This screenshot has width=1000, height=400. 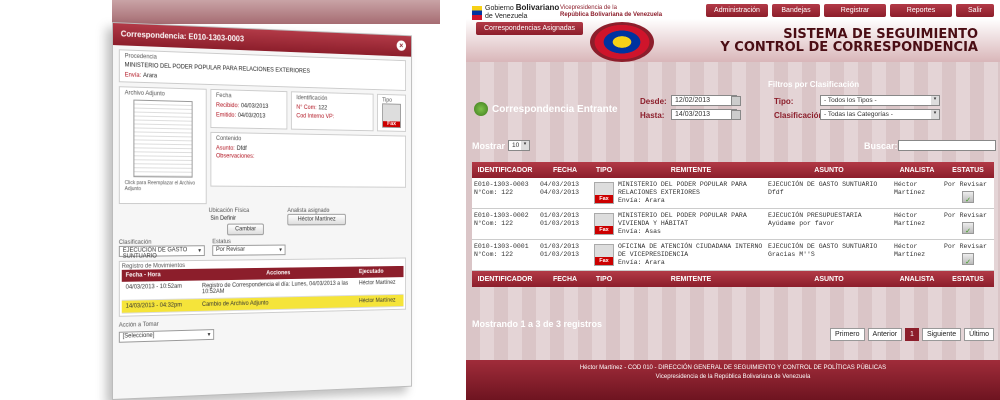 I want to click on col-tipo: TIPO, so click(x=604, y=170).